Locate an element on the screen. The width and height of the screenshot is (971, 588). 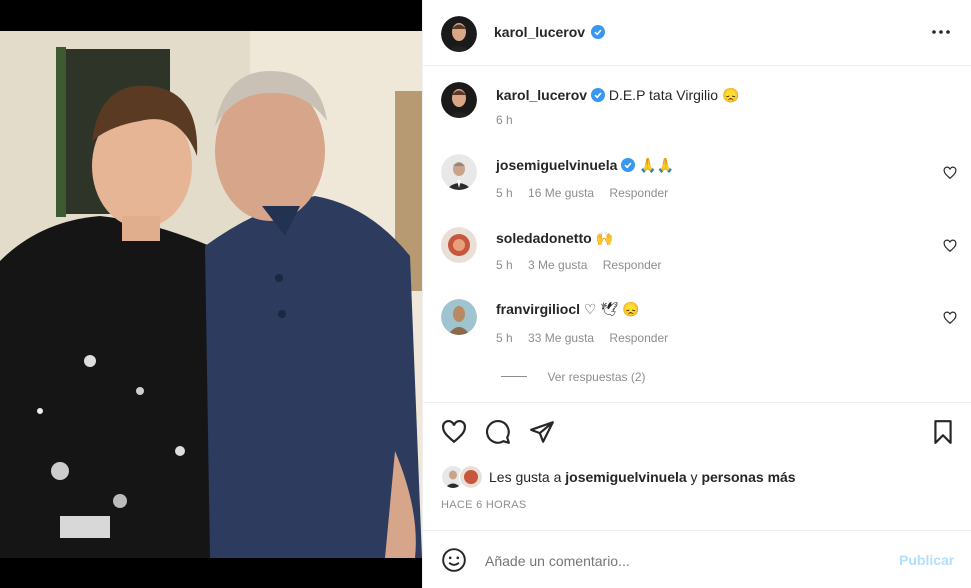
author-username: karol_lucerov is located at coordinates (539, 32).